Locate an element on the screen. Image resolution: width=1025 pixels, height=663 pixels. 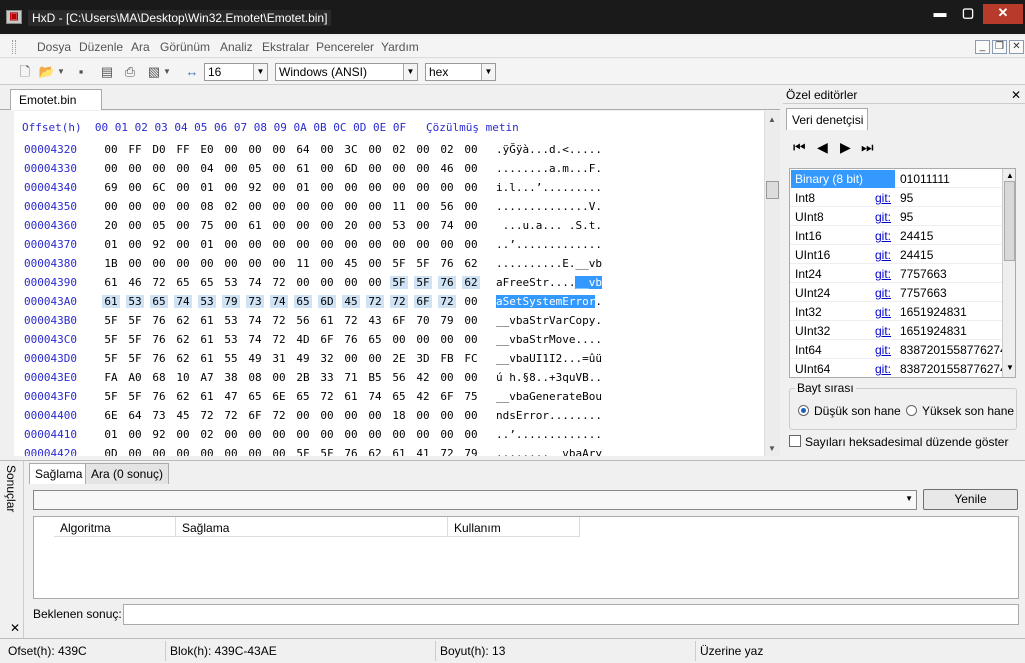
hex-byte: FC is located at coordinates (471, 358).